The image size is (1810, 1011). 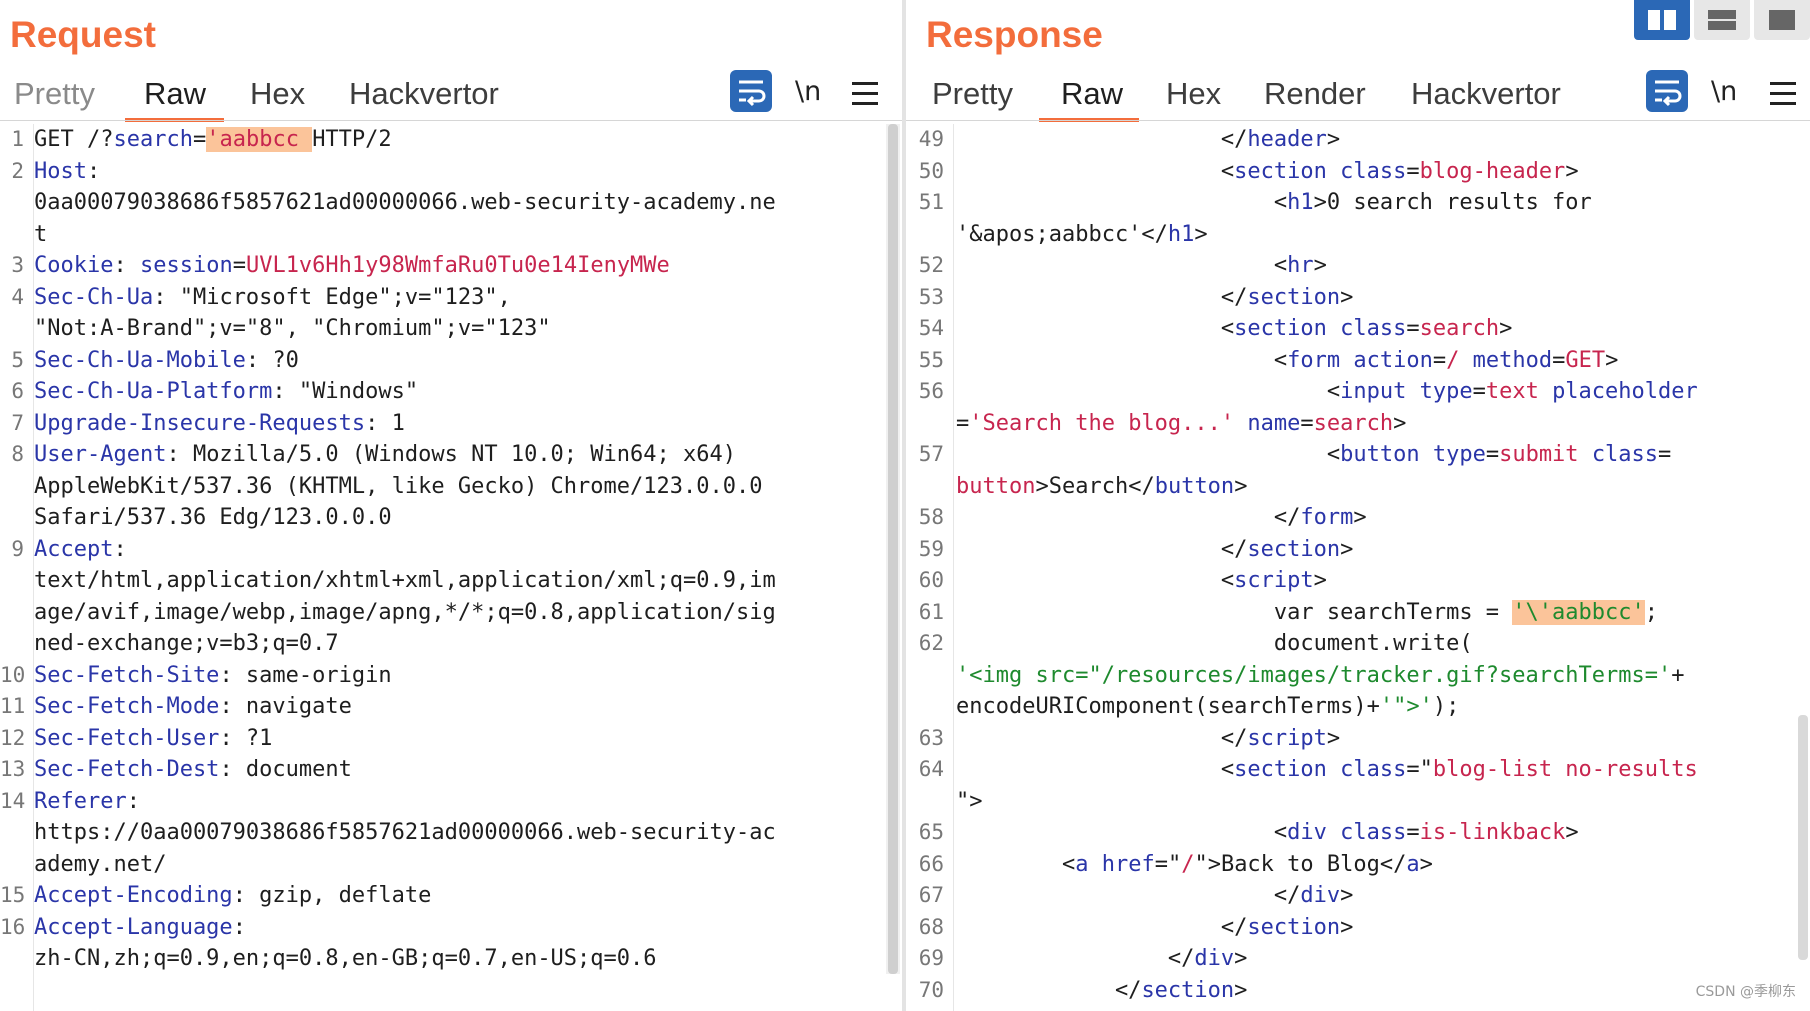 What do you see at coordinates (67, 172) in the screenshot?
I see `code-text: Host:` at bounding box center [67, 172].